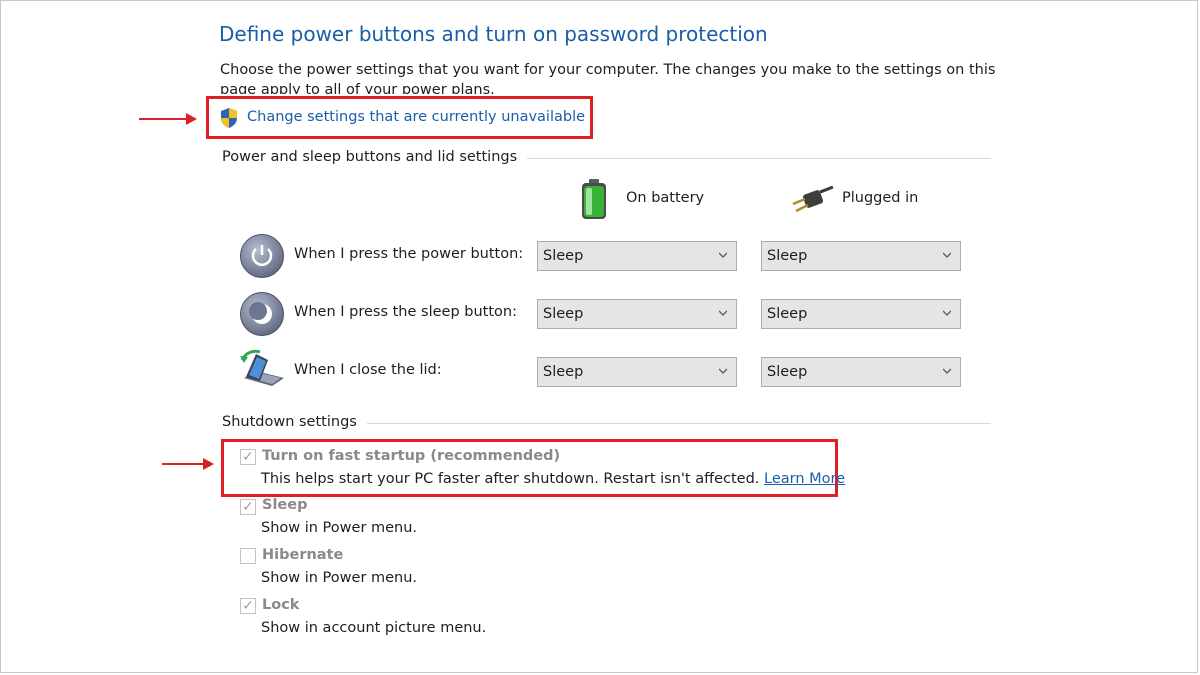 The width and height of the screenshot is (1200, 675). Describe the element at coordinates (248, 606) in the screenshot. I see `lock-checkbox: ✓` at that location.